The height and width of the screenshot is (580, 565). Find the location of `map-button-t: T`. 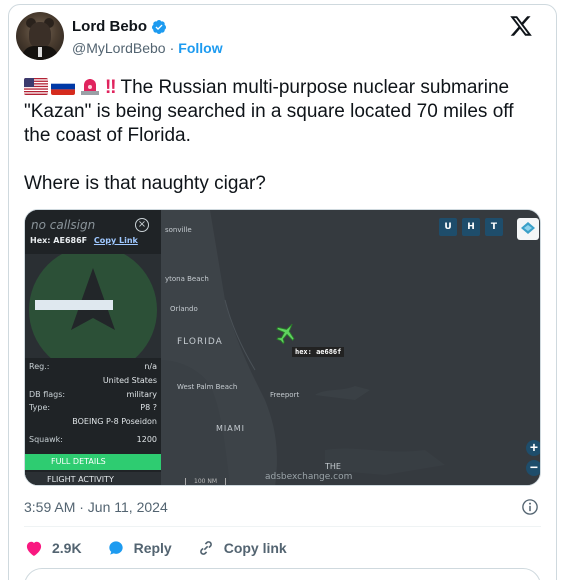

map-button-t: T is located at coordinates (494, 227).